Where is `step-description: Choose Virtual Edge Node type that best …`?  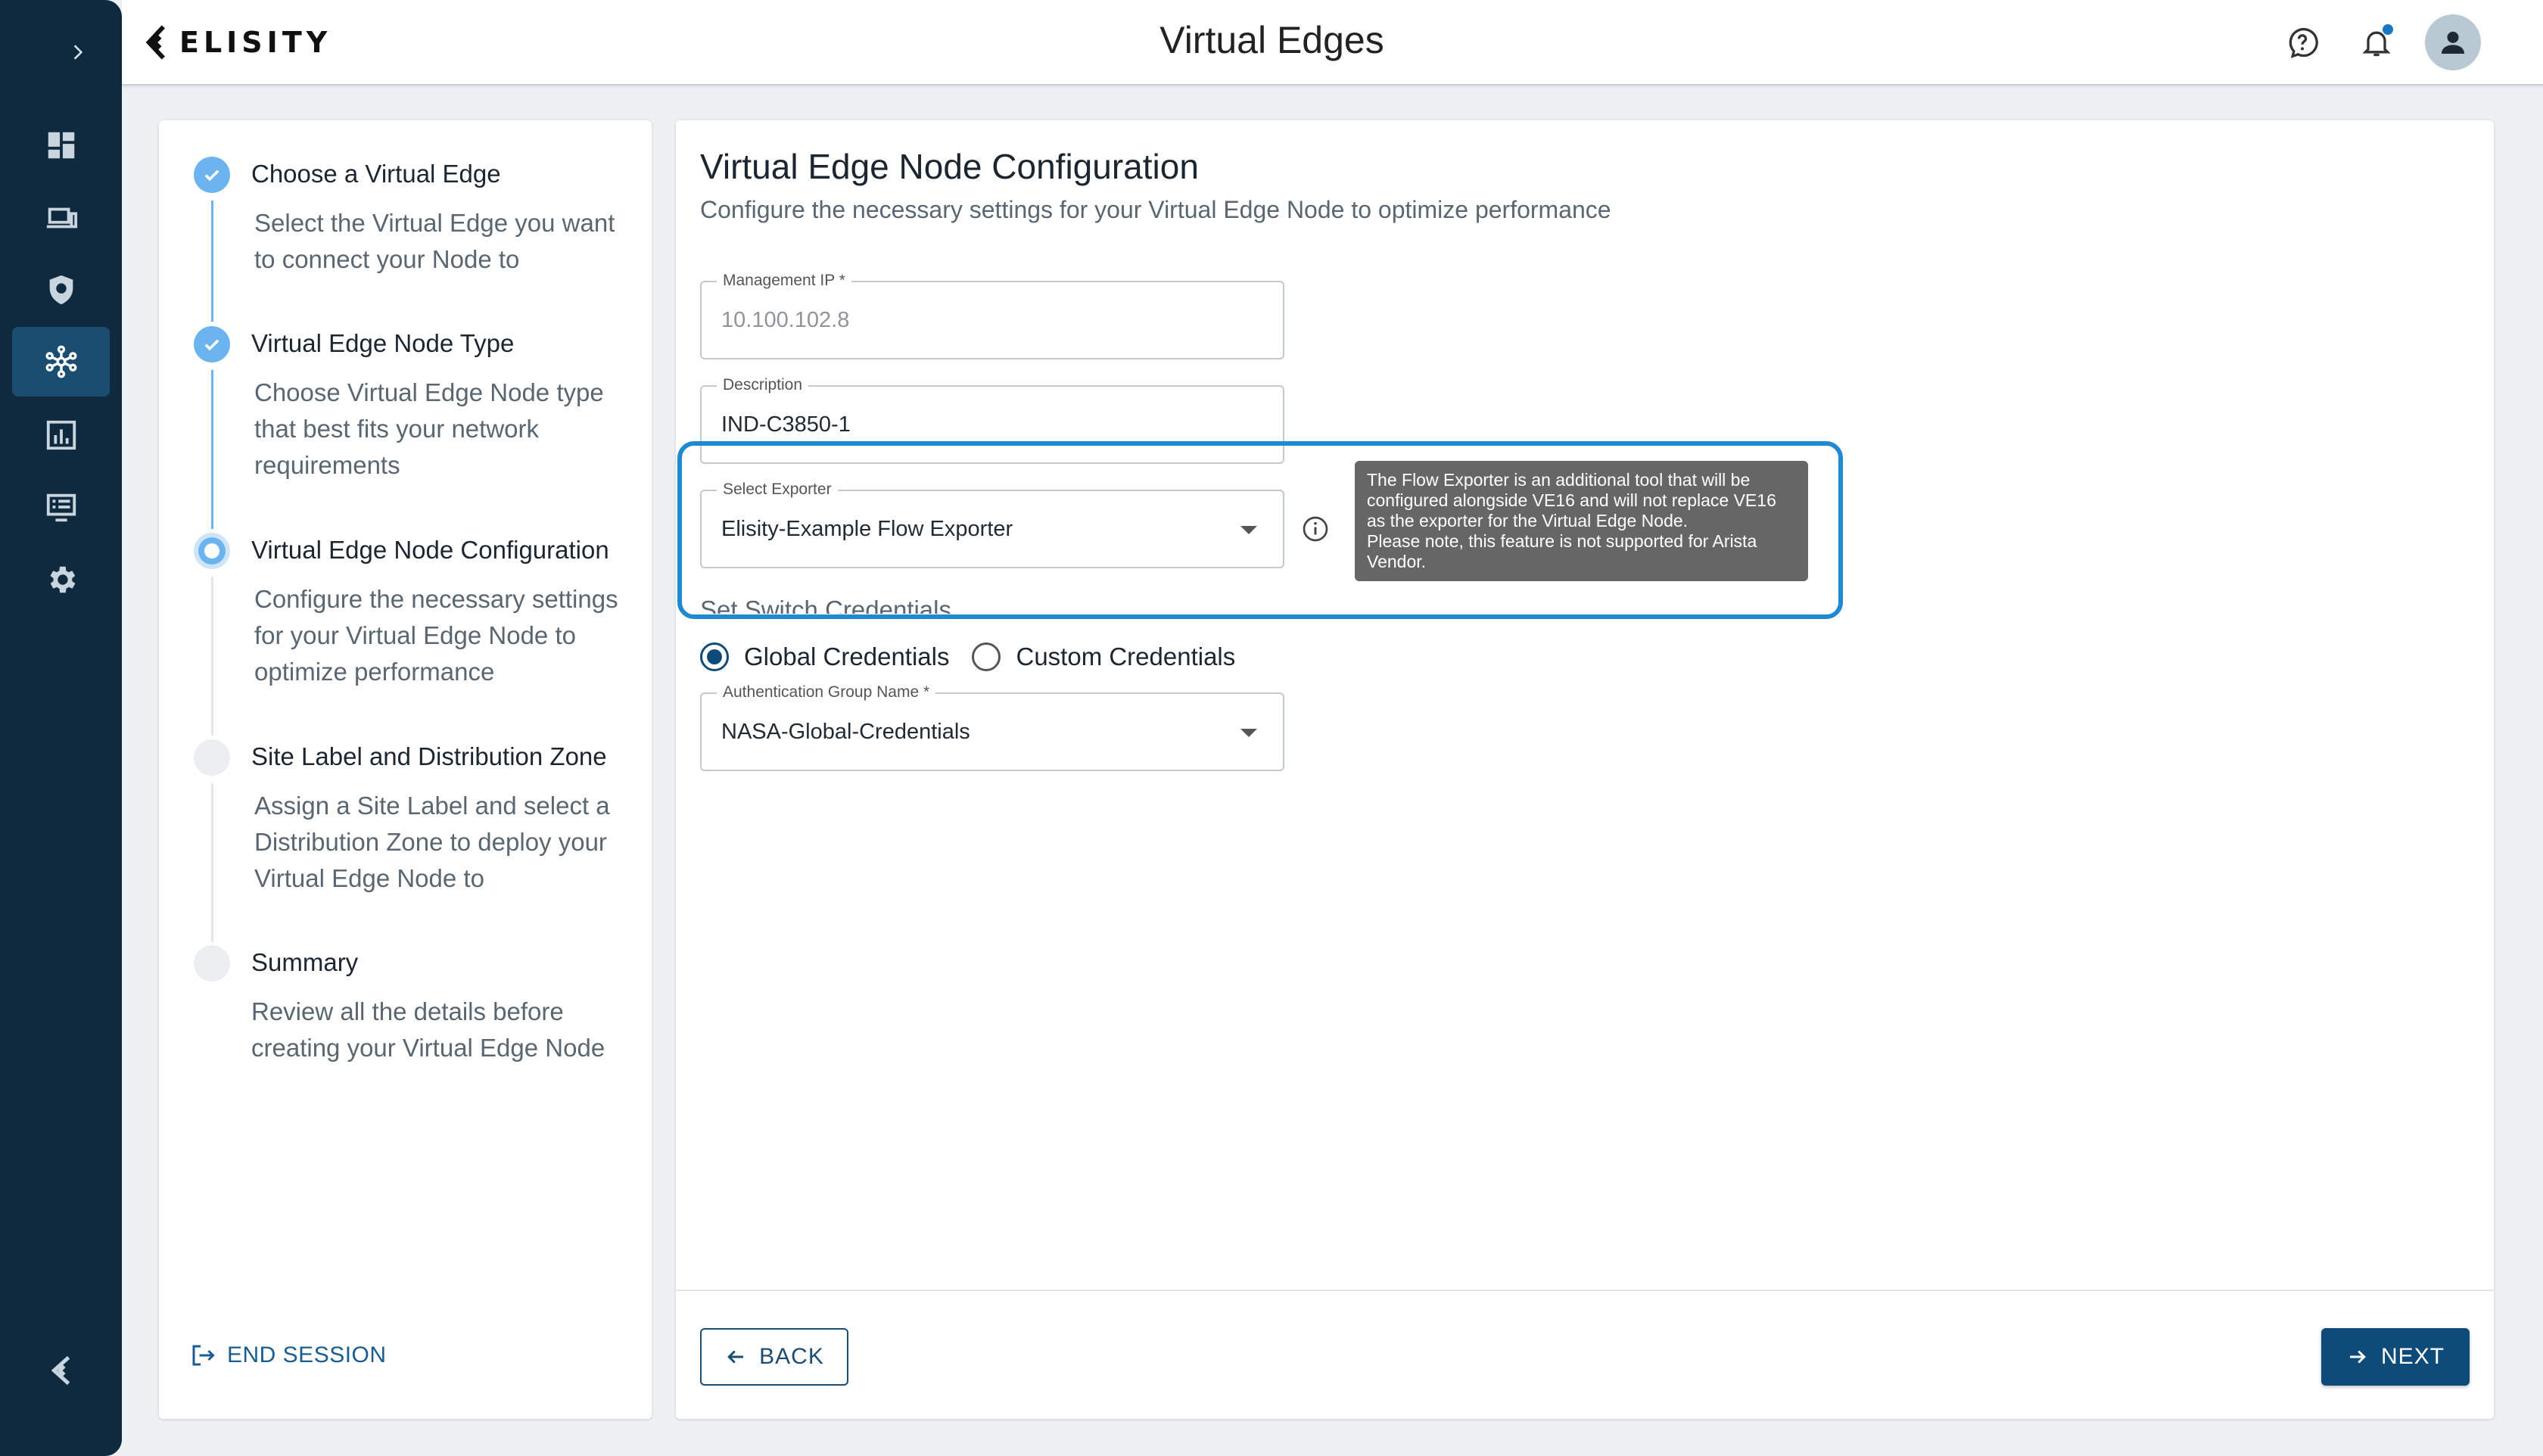
step-description: Choose Virtual Edge Node type that best … is located at coordinates (429, 429).